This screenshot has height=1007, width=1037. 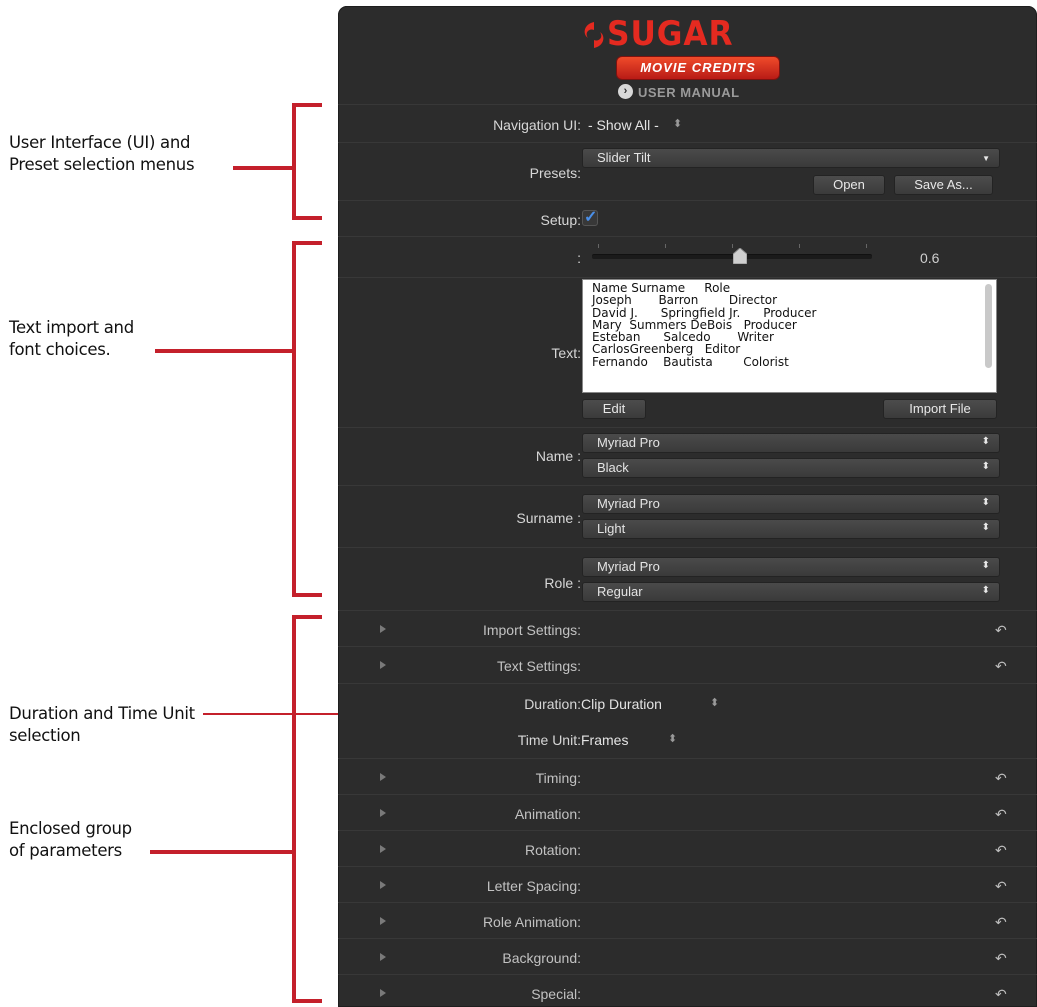 I want to click on group-row: Role Animation: ↶, so click(x=687, y=920).